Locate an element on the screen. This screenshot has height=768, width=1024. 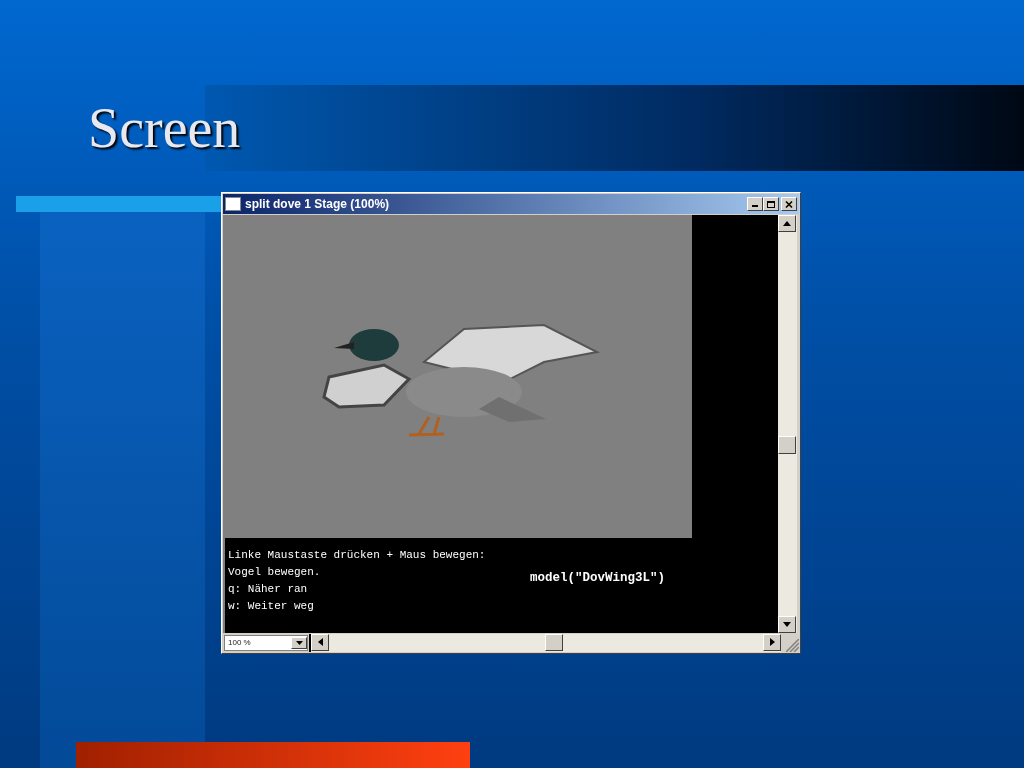
help-text: Vogel bewegen. is located at coordinates (274, 572).